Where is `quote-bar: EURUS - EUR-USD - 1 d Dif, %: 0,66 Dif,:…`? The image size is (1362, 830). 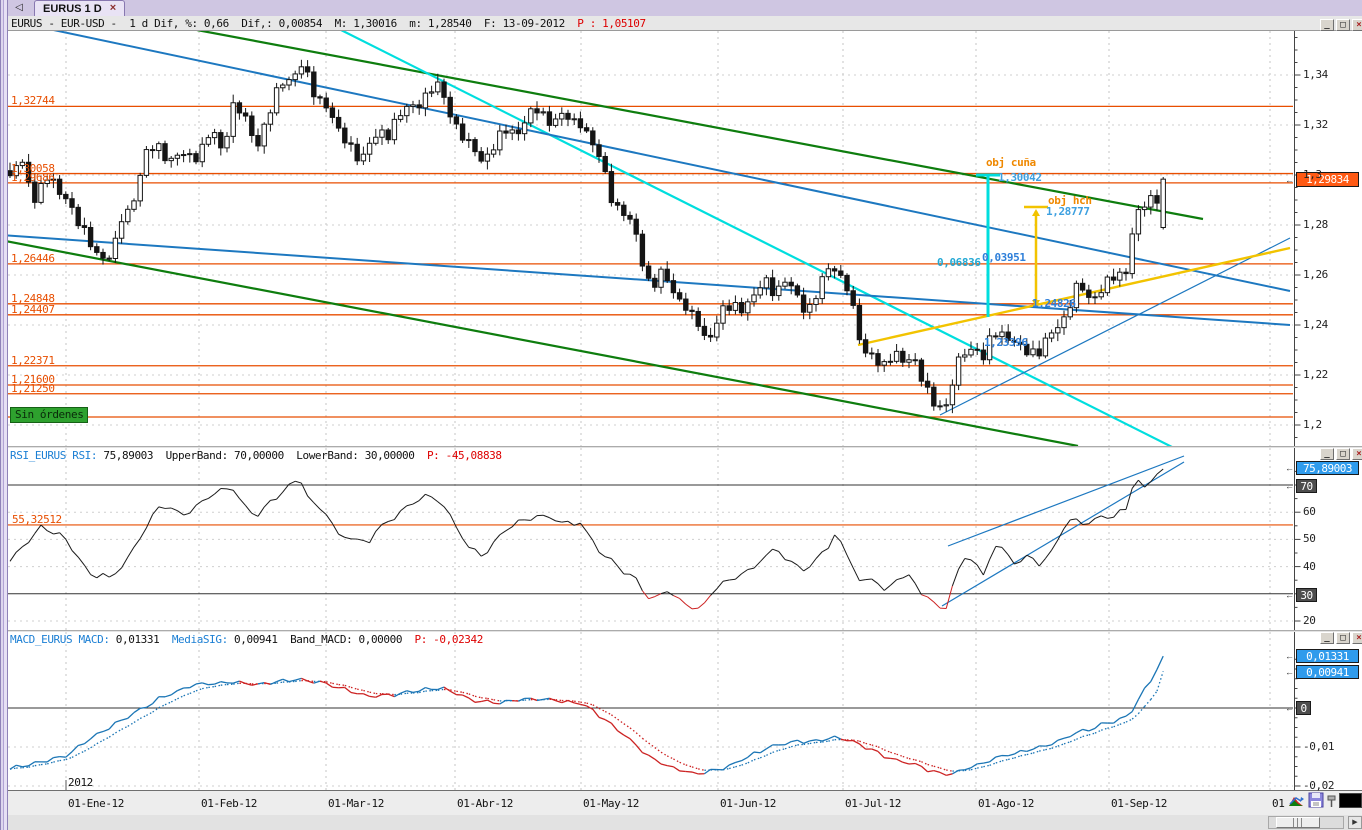 quote-bar: EURUS - EUR-USD - 1 d Dif, %: 0,66 Dif,:… is located at coordinates (685, 23).